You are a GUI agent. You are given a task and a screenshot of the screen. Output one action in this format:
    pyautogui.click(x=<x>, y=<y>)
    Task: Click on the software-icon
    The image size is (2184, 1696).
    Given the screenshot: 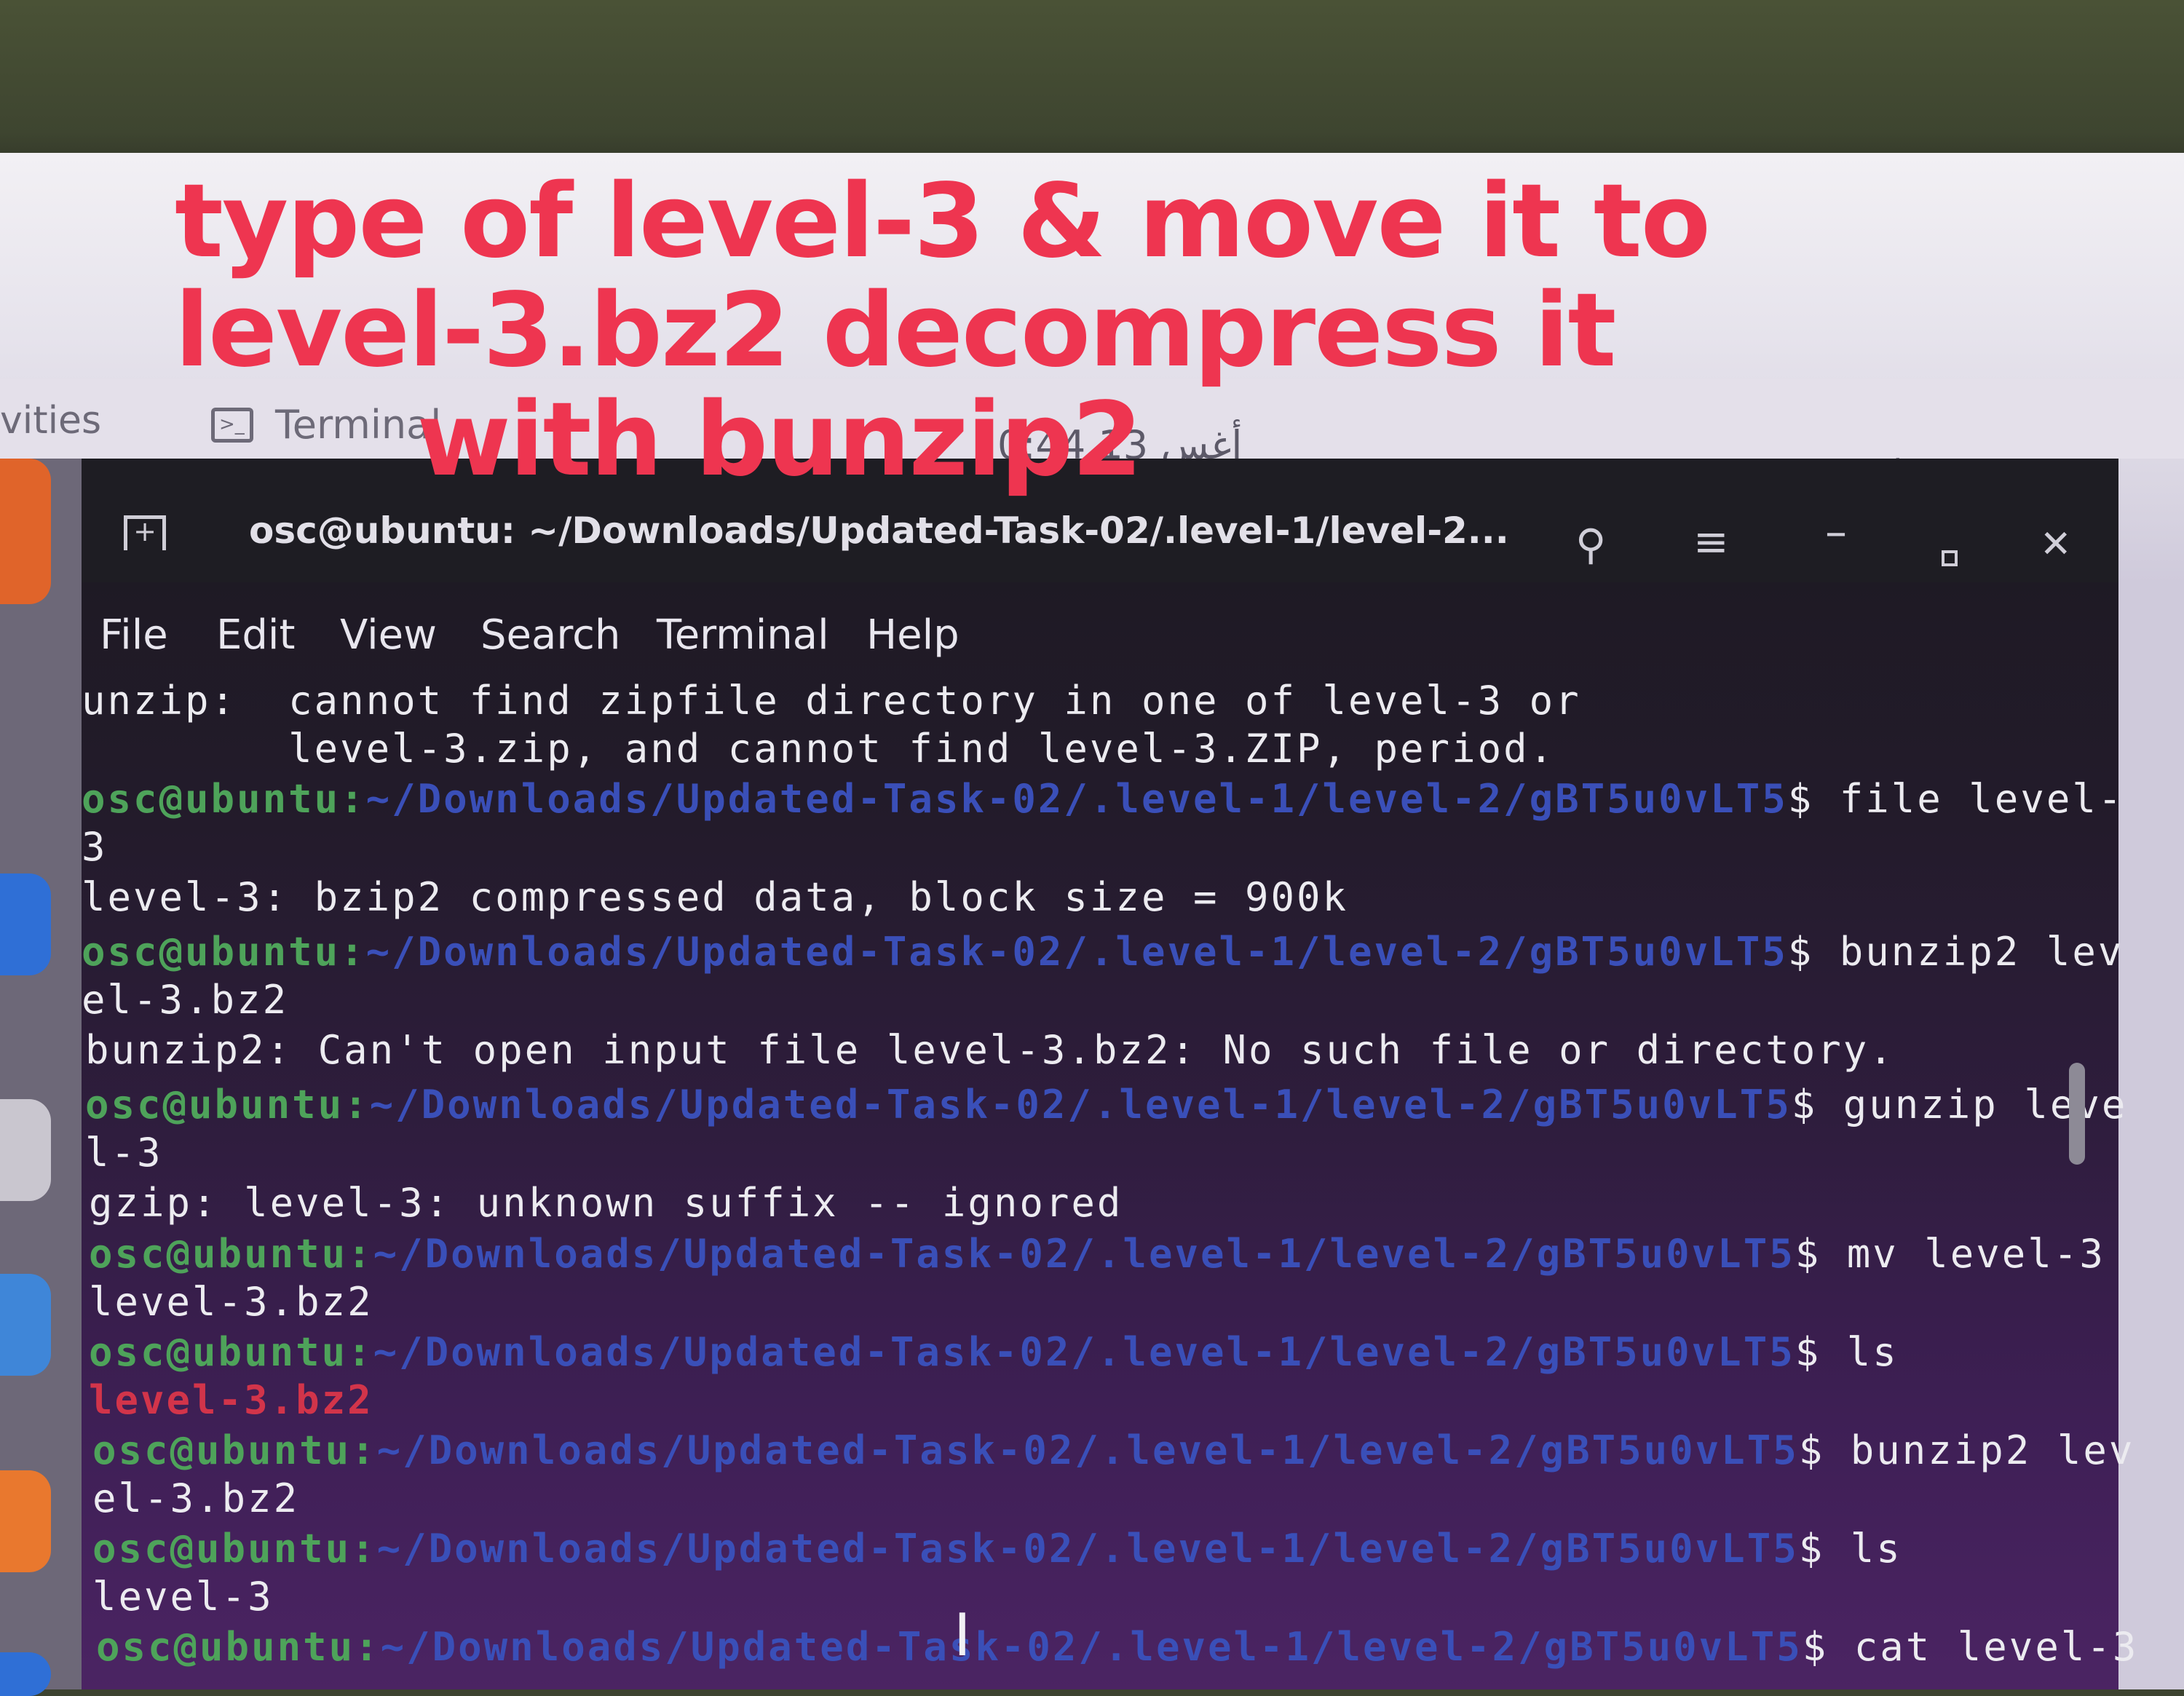 What is the action you would take?
    pyautogui.click(x=25, y=1521)
    